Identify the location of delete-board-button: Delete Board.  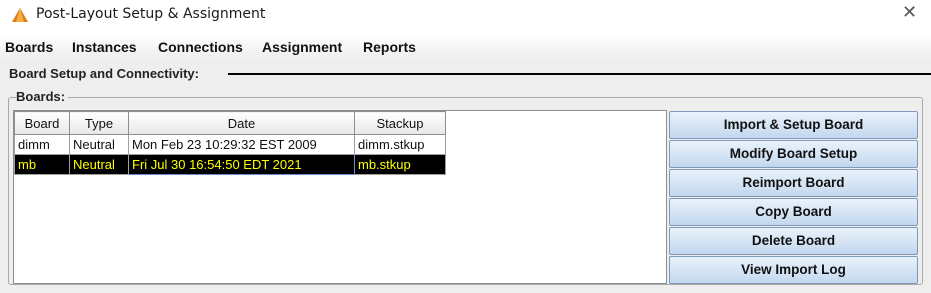
(793, 241).